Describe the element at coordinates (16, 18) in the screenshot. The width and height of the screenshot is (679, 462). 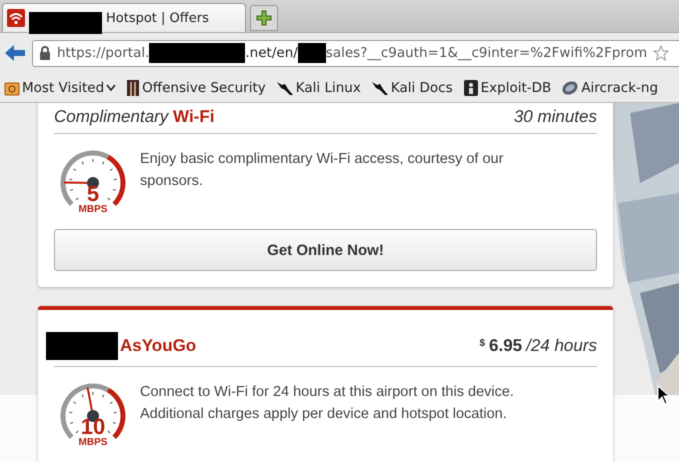
I see `wifi-icon` at that location.